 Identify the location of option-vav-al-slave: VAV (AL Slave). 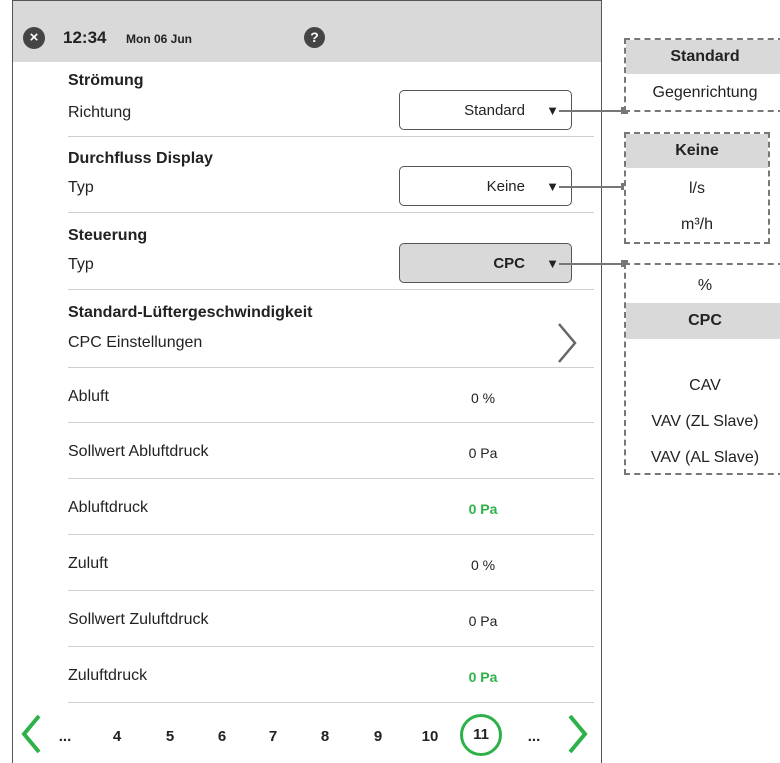
(703, 458).